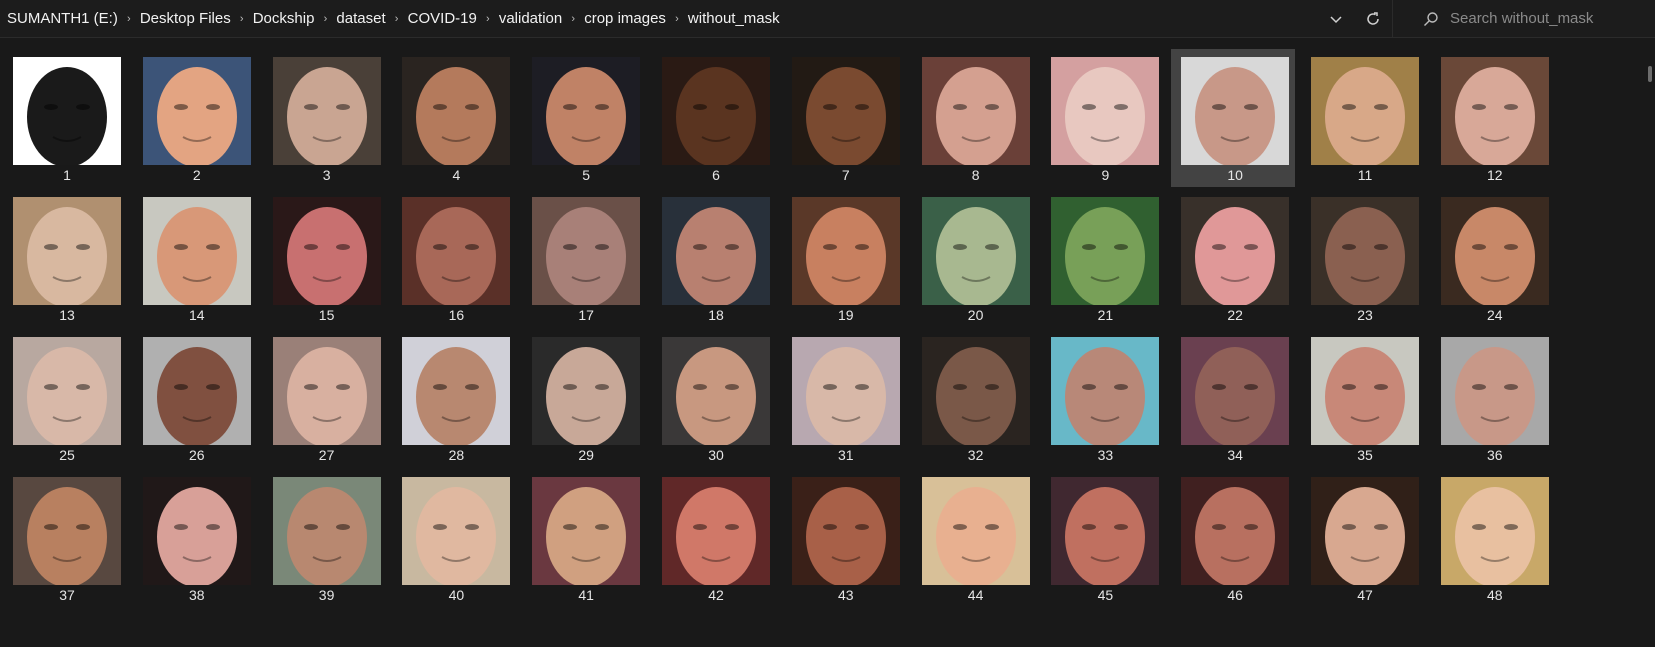 Image resolution: width=1655 pixels, height=647 pixels. What do you see at coordinates (1233, 398) in the screenshot?
I see `file-item: 34` at bounding box center [1233, 398].